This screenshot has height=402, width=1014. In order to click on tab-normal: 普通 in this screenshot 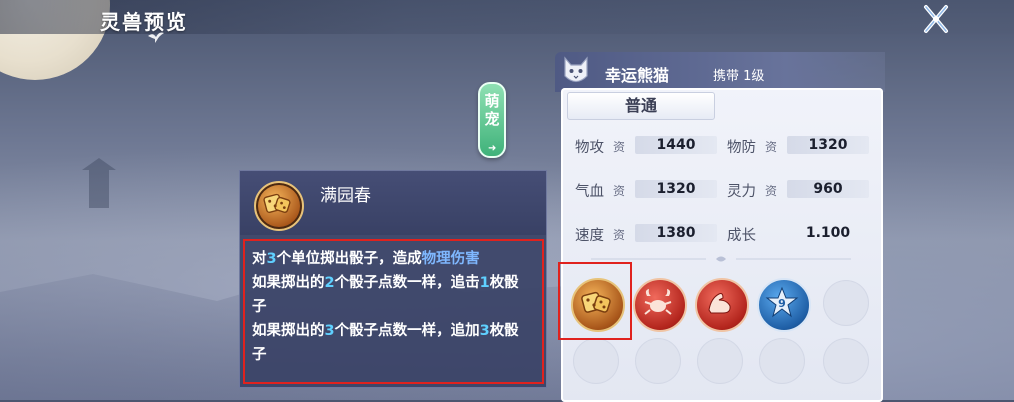, I will do `click(641, 106)`.